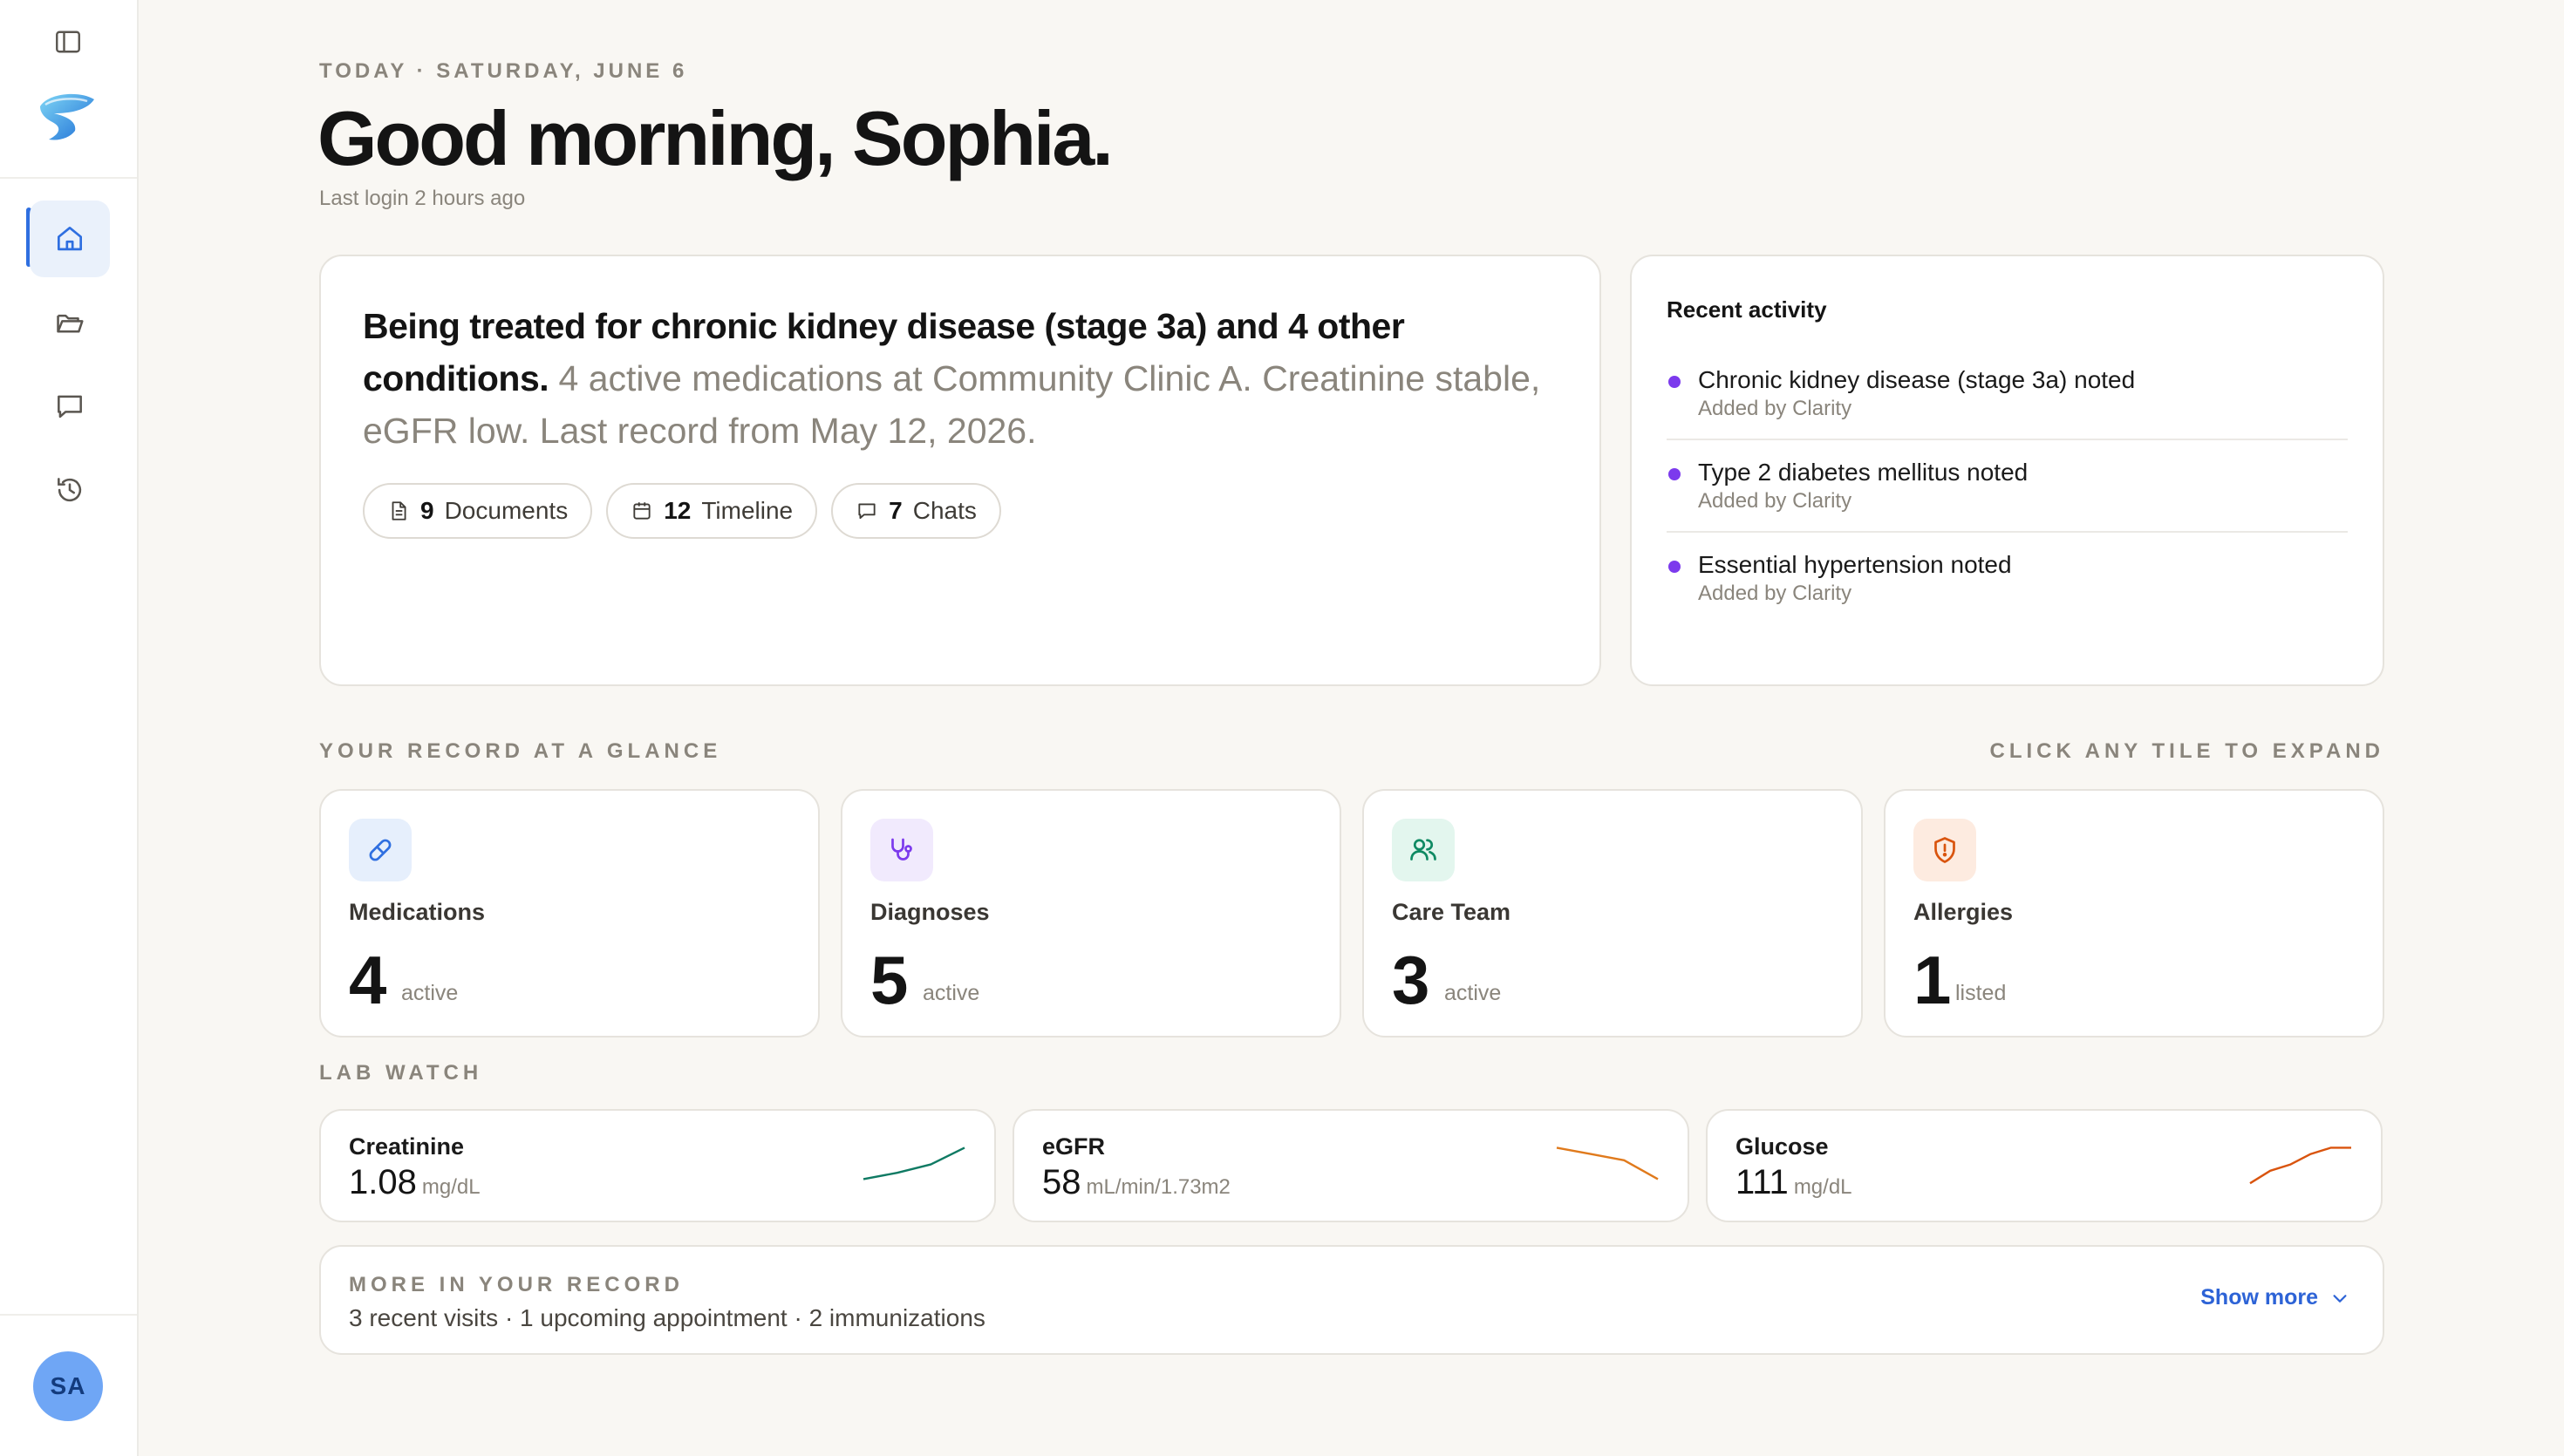 The width and height of the screenshot is (2564, 1456). Describe the element at coordinates (1074, 1146) in the screenshot. I see `lab-name: eGFR` at that location.